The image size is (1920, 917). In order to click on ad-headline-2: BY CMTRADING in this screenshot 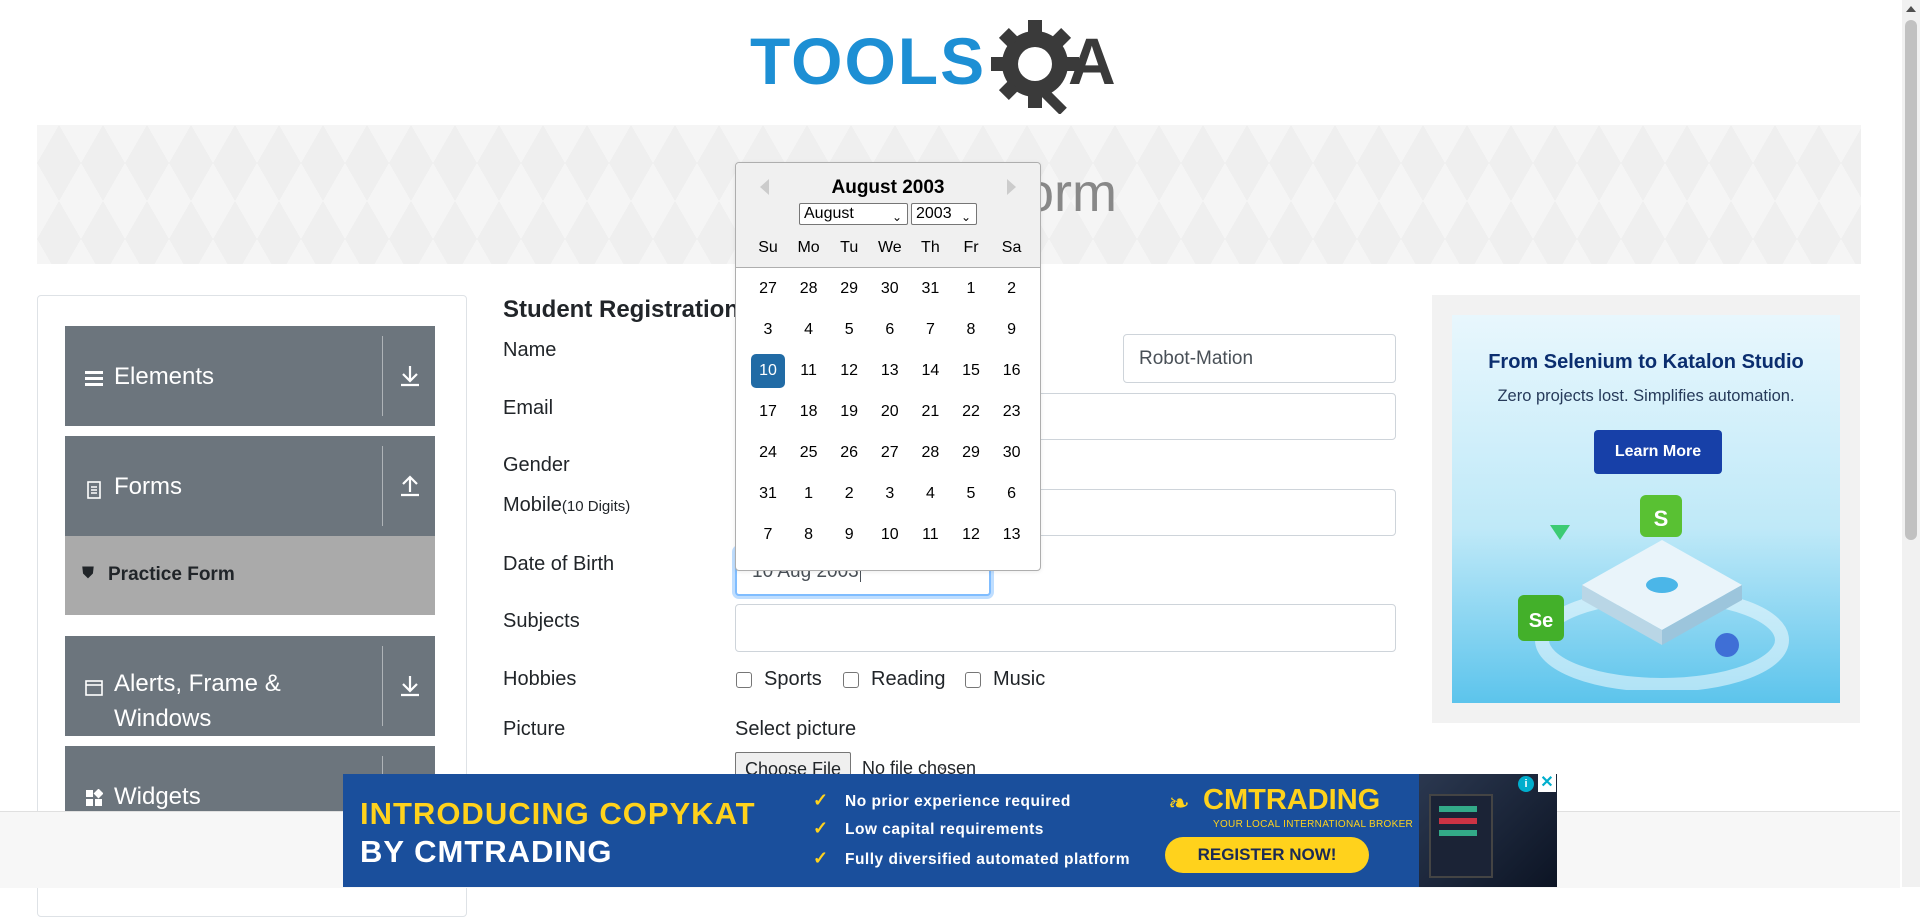, I will do `click(486, 851)`.